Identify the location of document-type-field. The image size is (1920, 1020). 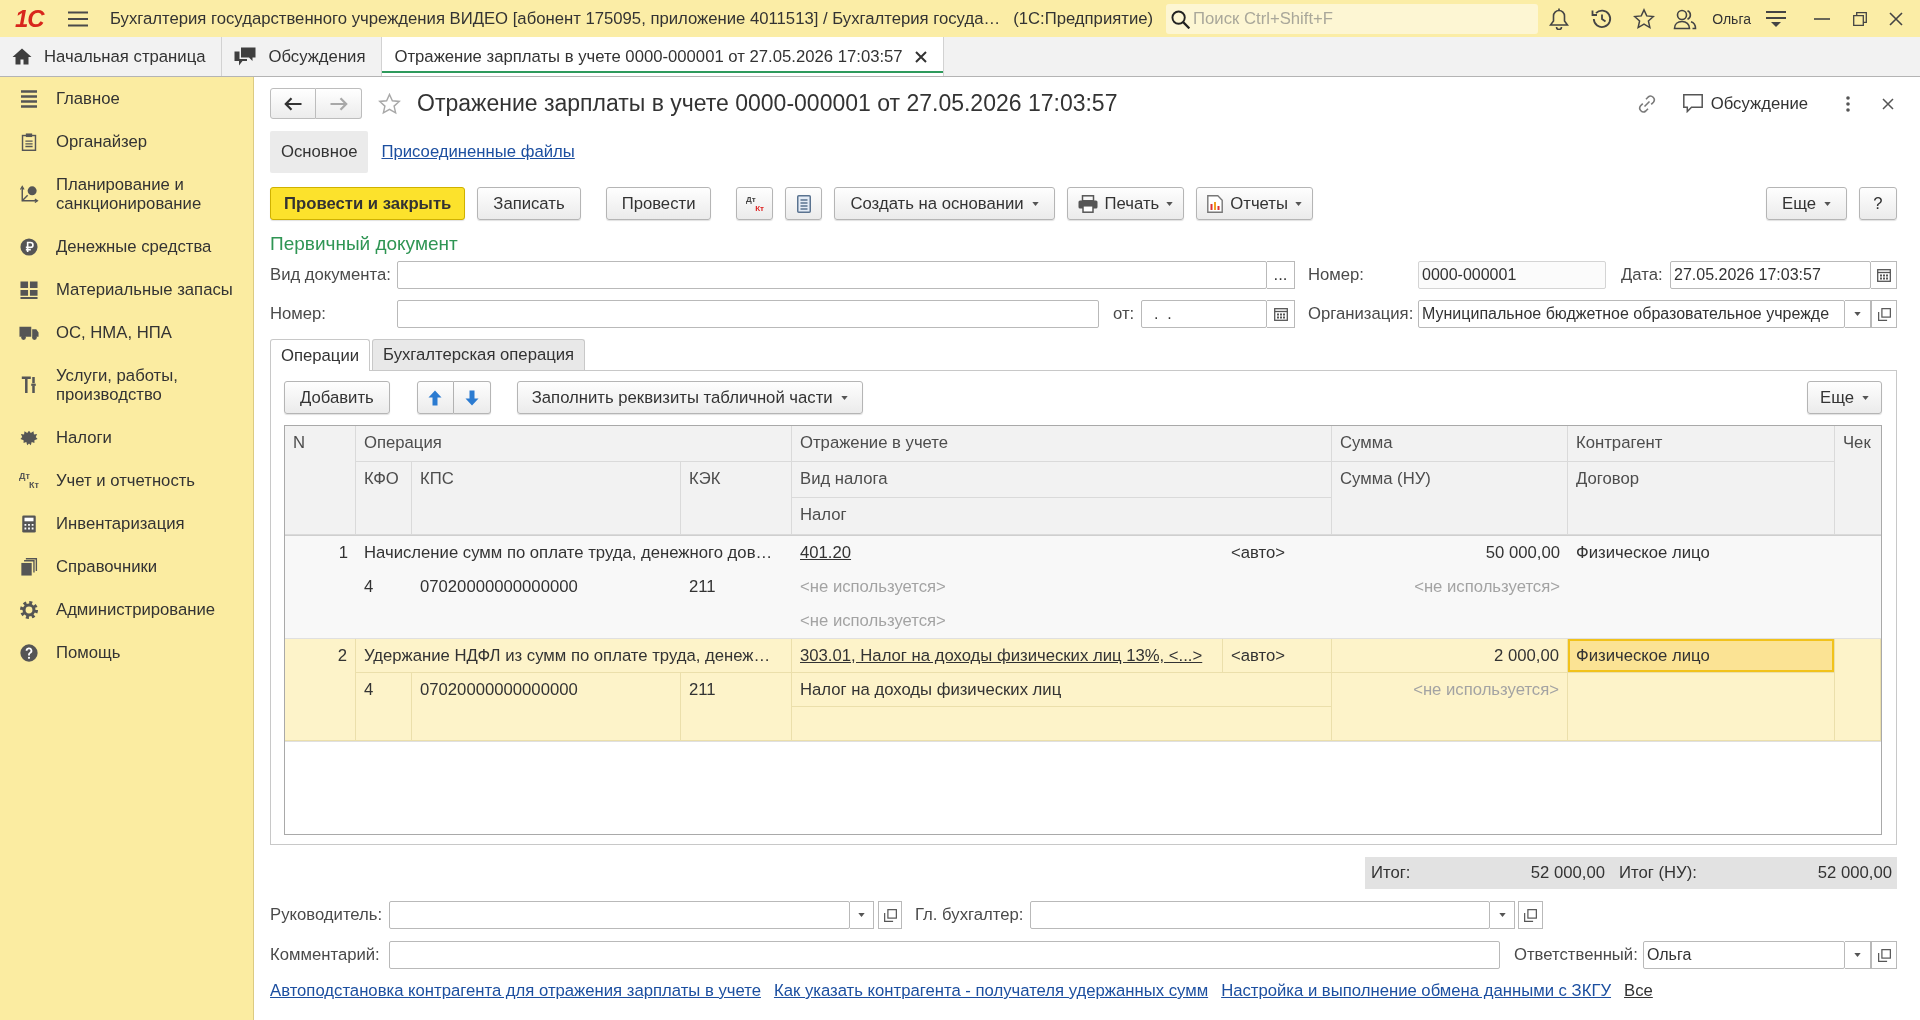
(832, 275).